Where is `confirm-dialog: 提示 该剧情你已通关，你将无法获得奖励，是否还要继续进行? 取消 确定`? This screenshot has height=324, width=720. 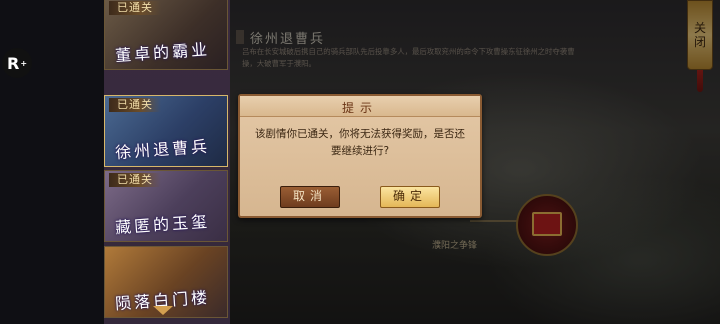
confirm-dialog: 提示 该剧情你已通关，你将无法获得奖励，是否还要继续进行? 取消 确定 is located at coordinates (360, 156).